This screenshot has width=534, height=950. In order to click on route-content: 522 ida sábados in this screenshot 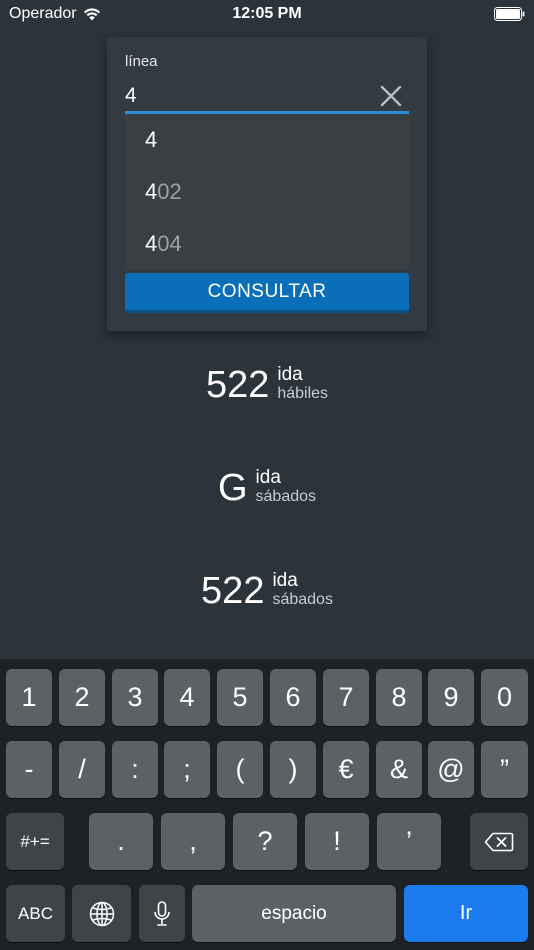, I will do `click(267, 591)`.